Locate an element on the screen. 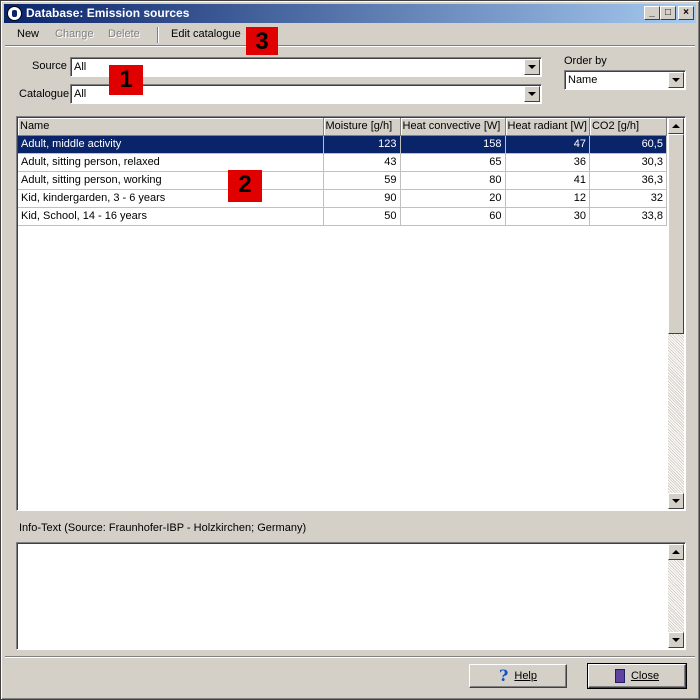 The width and height of the screenshot is (700, 700). column-header-heat-convective: Heat convective [W] is located at coordinates (453, 127).